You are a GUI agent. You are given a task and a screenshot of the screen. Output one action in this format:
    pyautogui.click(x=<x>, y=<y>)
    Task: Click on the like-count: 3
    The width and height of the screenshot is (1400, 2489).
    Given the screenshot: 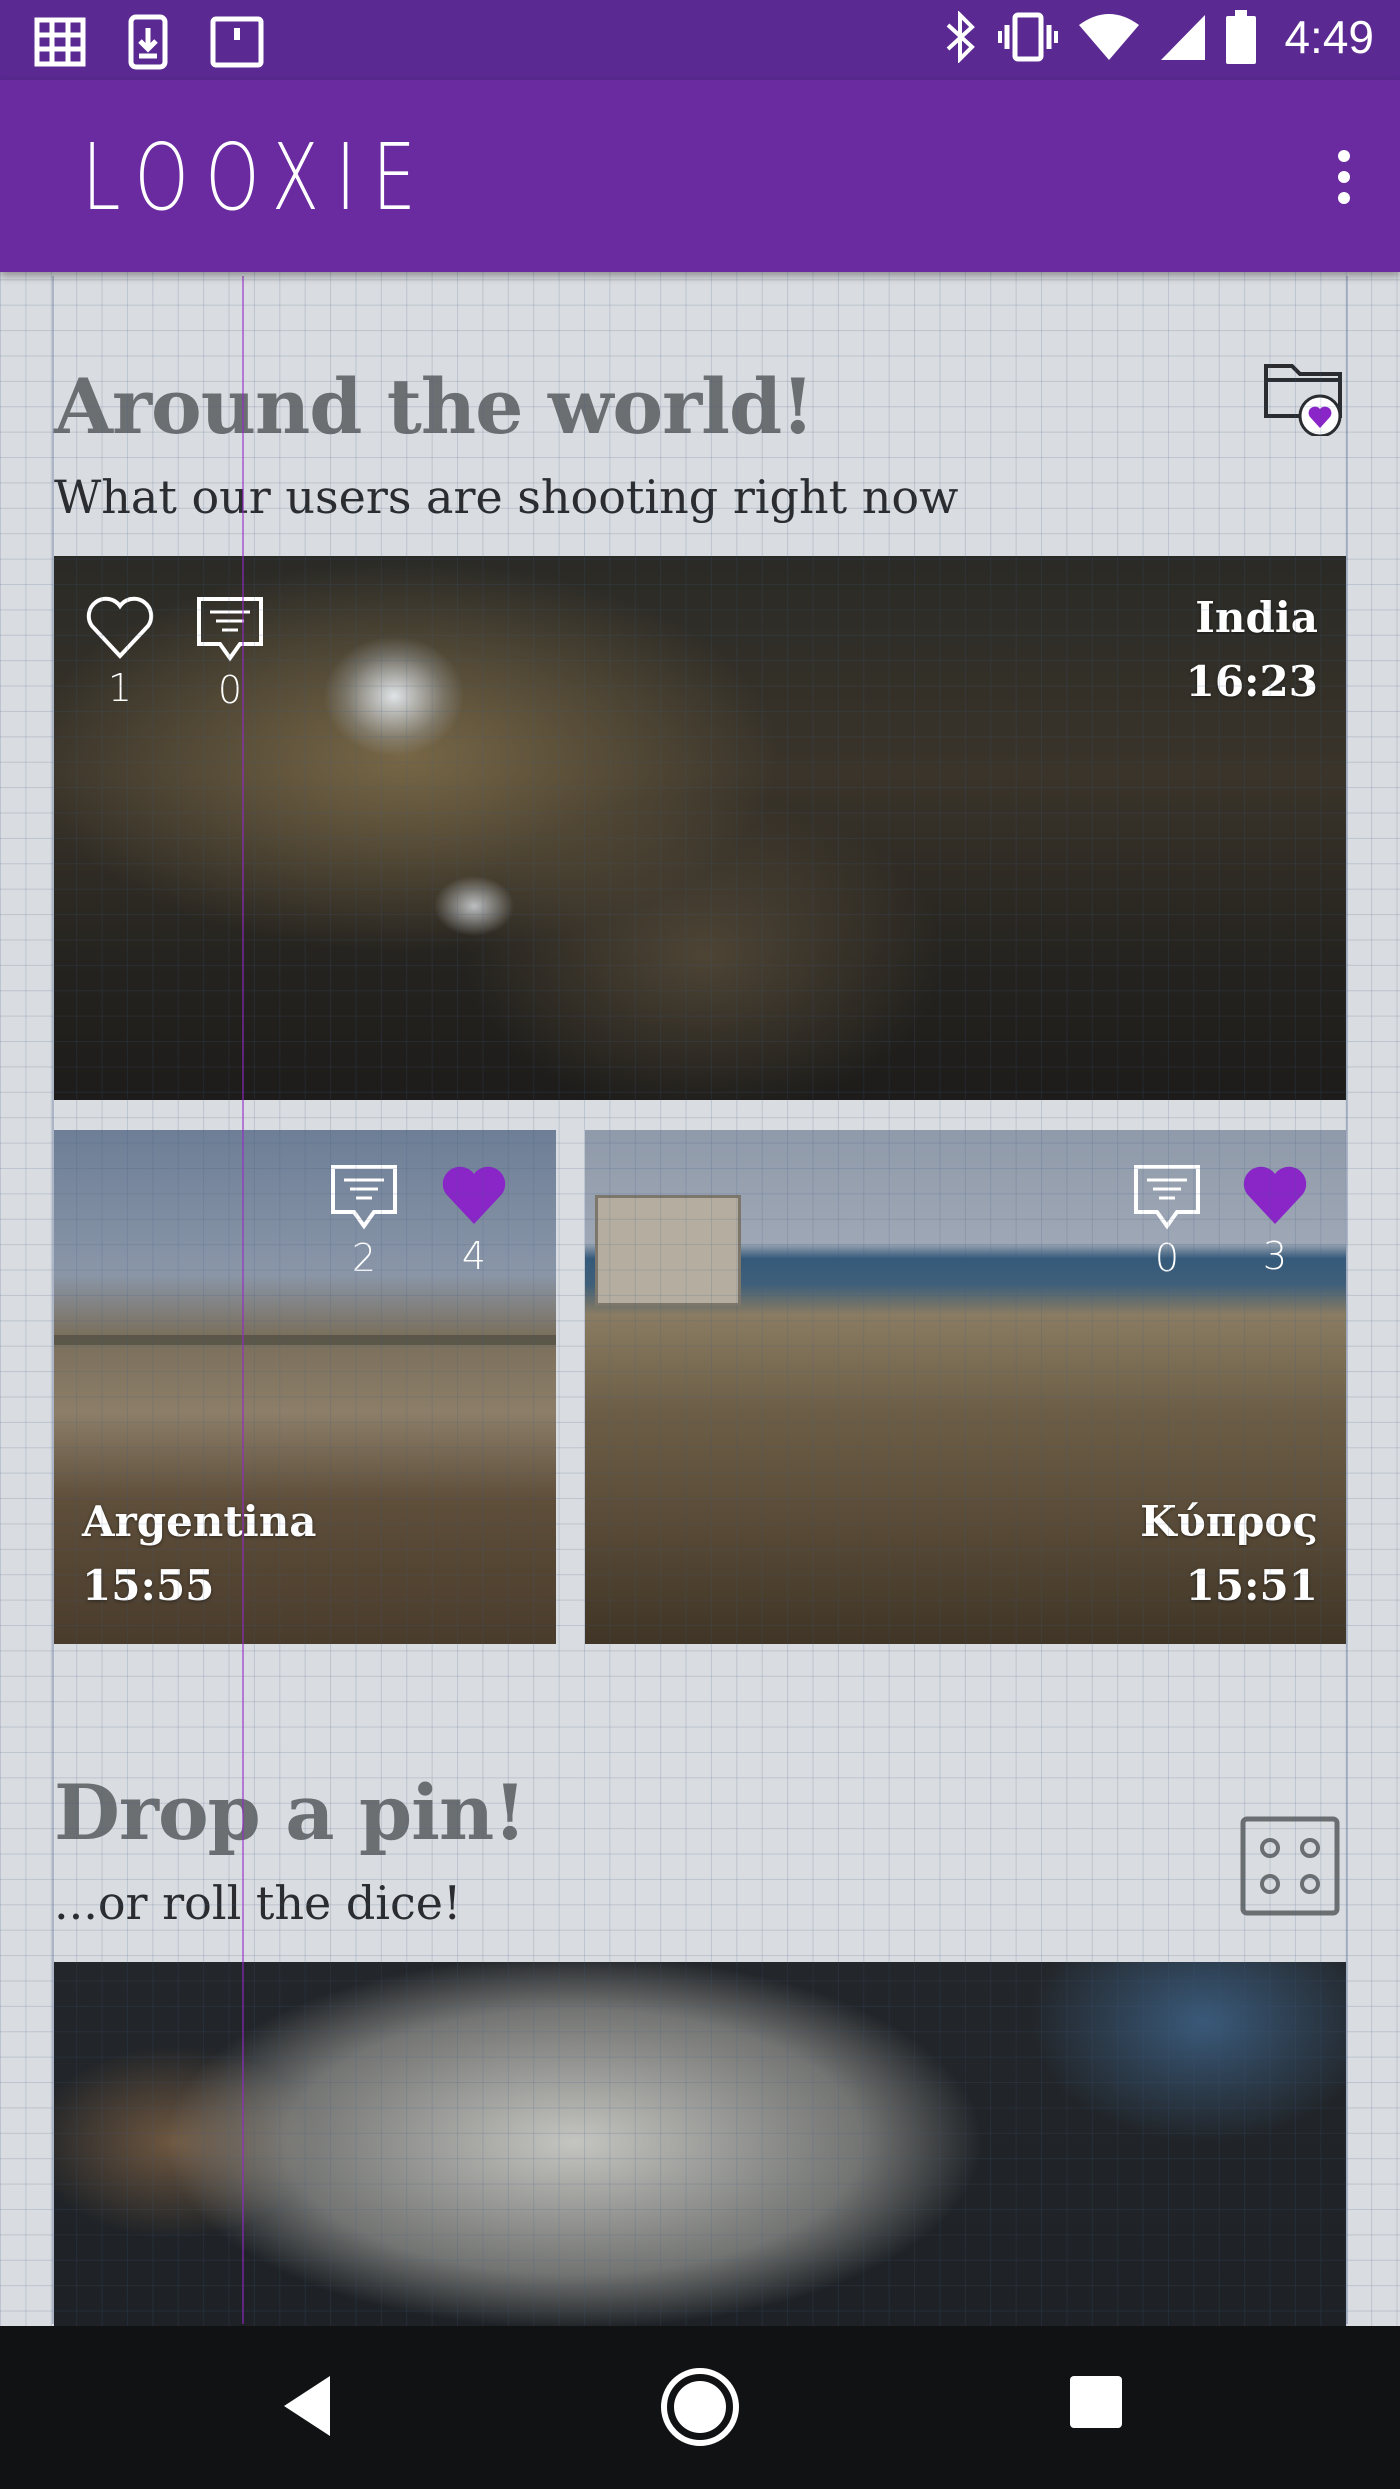 What is the action you would take?
    pyautogui.click(x=1275, y=1256)
    